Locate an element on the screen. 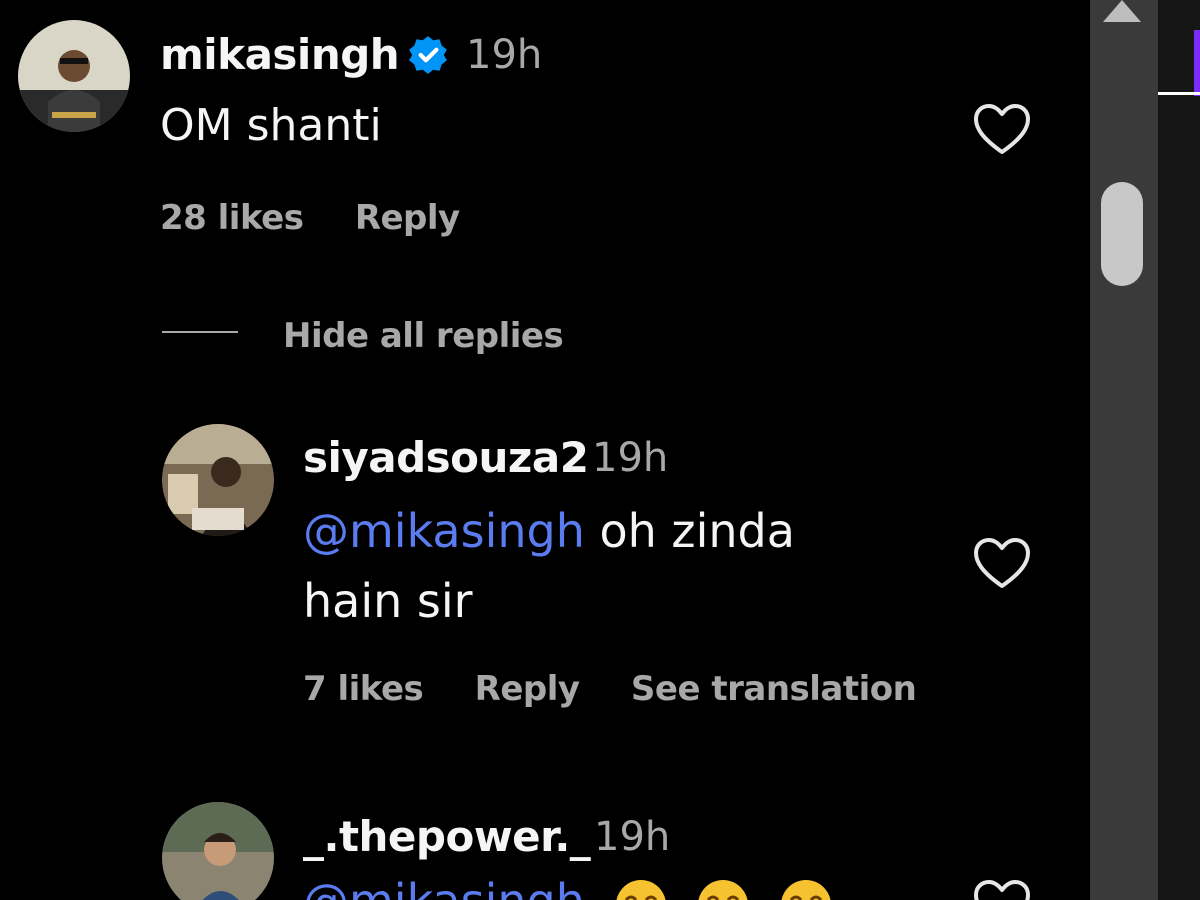 This screenshot has width=1200, height=900. reply2-username: _.thepower._ is located at coordinates (447, 836).